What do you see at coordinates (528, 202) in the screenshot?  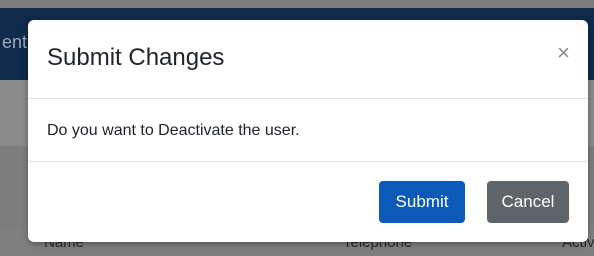 I see `cancel-button: Cancel` at bounding box center [528, 202].